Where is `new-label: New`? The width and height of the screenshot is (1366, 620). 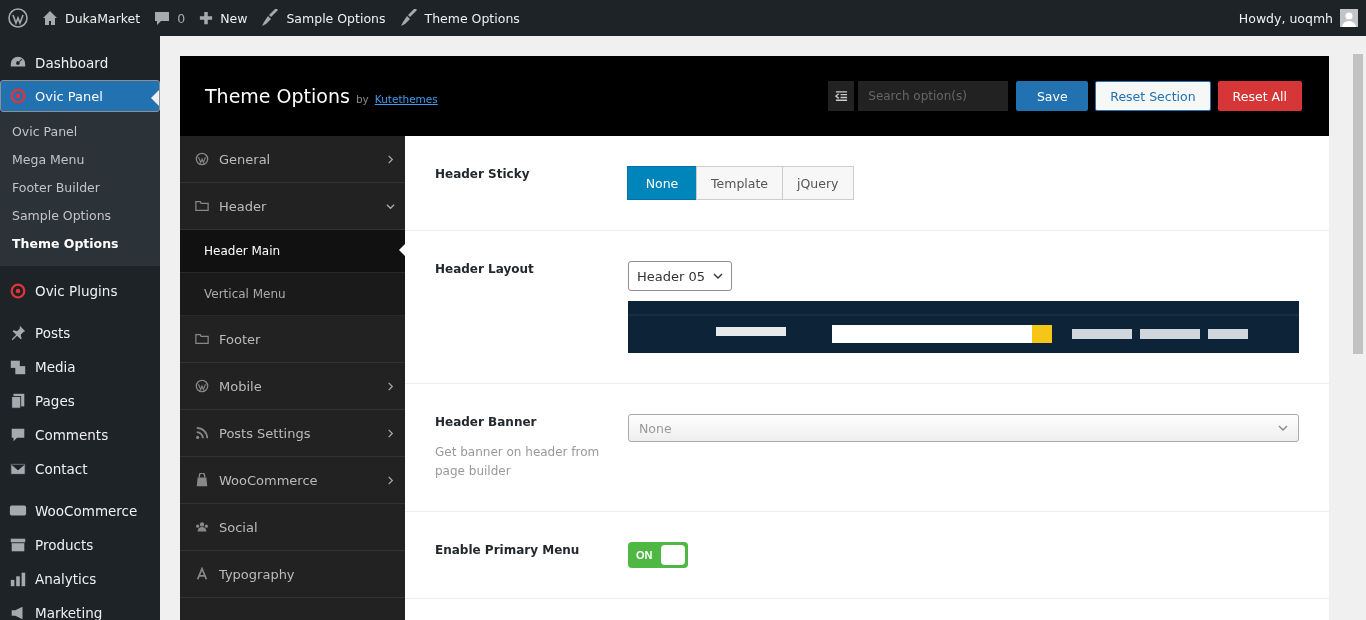
new-label: New is located at coordinates (234, 18).